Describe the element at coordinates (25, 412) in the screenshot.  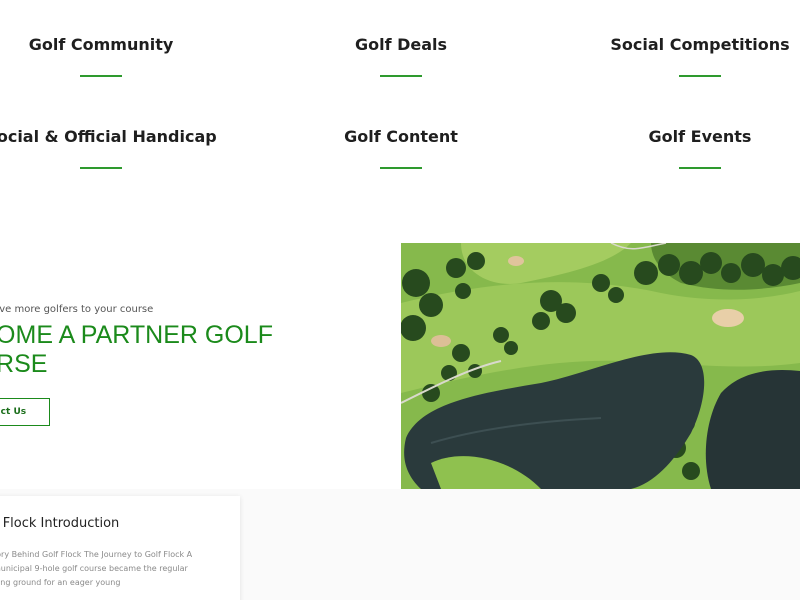
I see `contact-us-button: ntact Us` at that location.